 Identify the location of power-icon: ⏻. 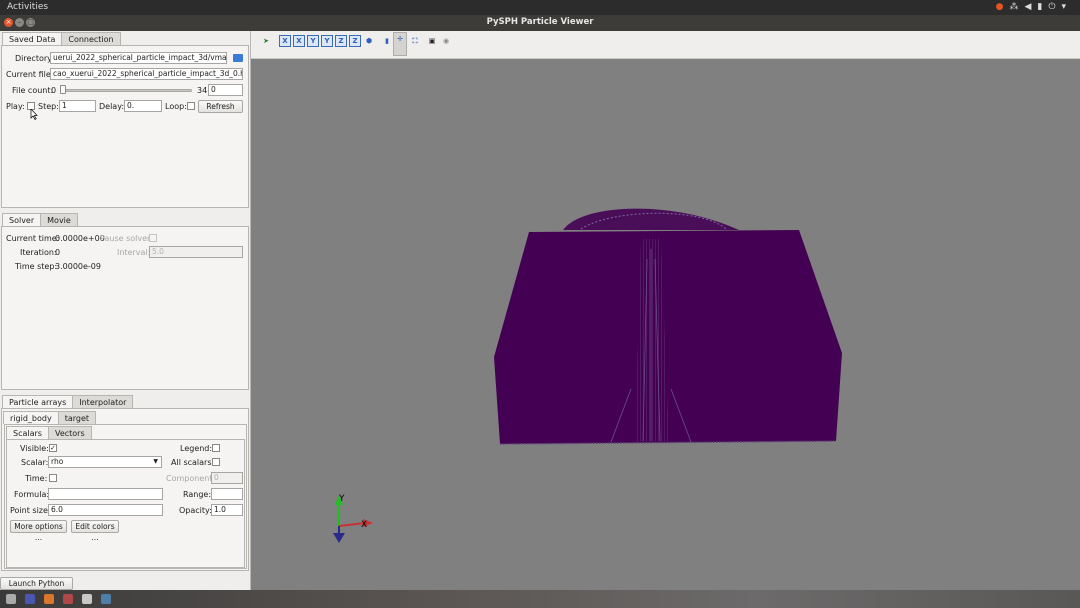
(1054, 7).